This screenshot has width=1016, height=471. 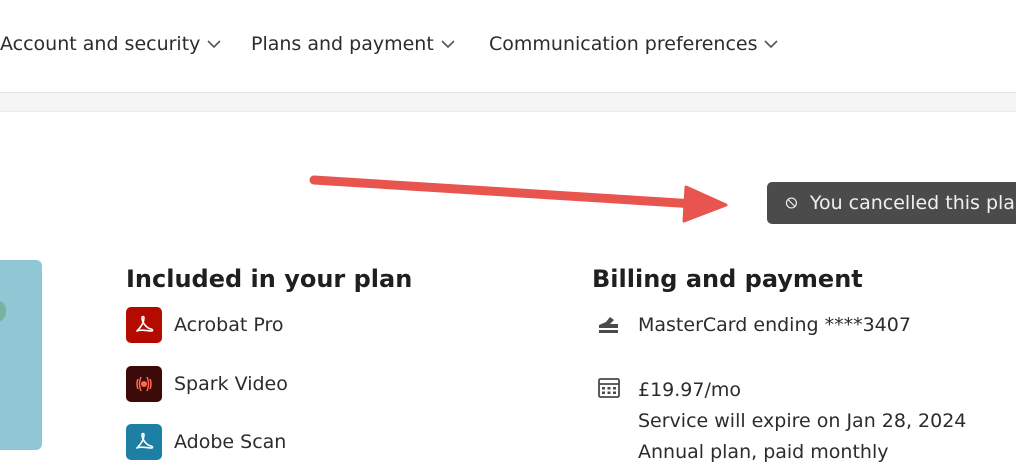 What do you see at coordinates (518, 199) in the screenshot?
I see `annotation-arrow-icon` at bounding box center [518, 199].